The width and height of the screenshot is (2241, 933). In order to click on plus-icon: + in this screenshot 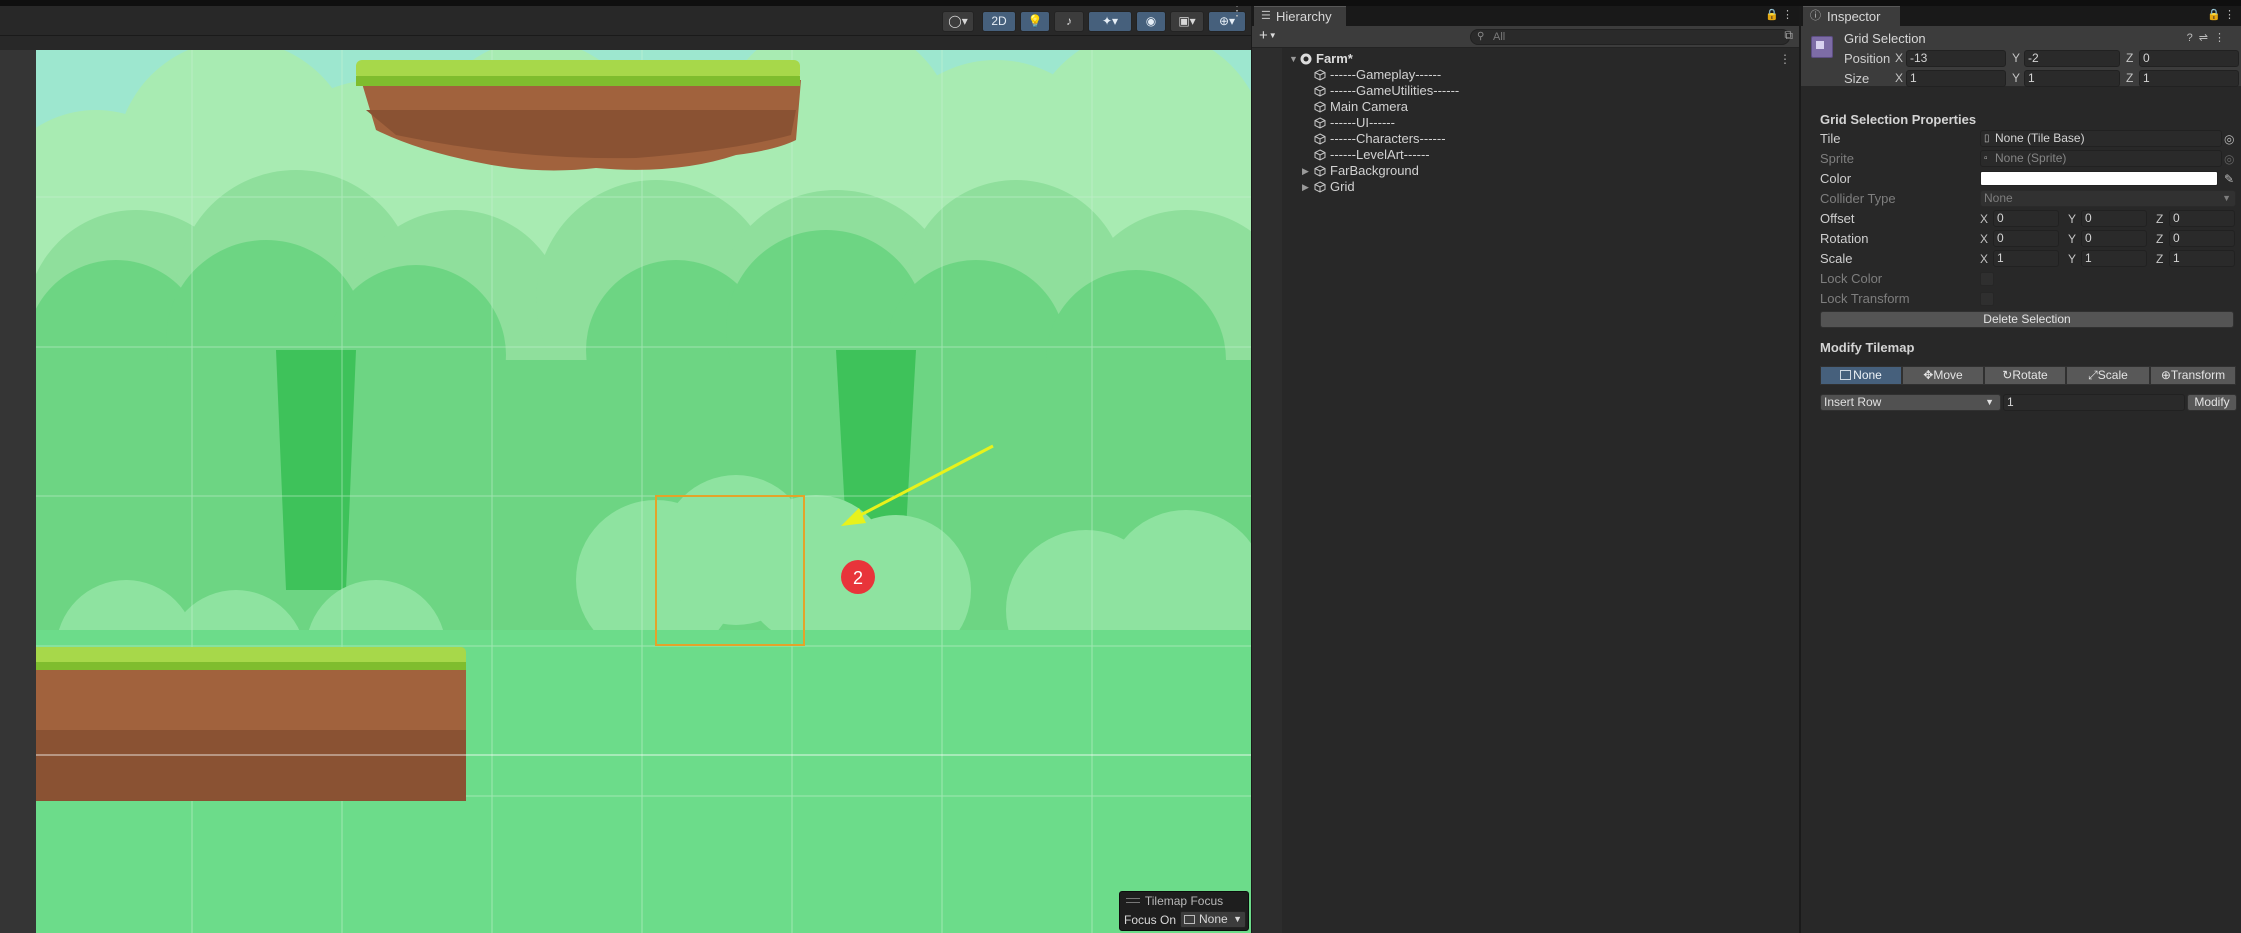, I will do `click(1263, 35)`.